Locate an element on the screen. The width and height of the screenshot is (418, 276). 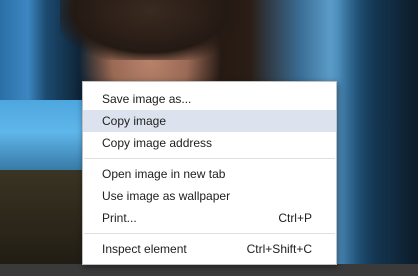
menu-item-use-image-as-wallpaper: Use image as wallpaper is located at coordinates (209, 196).